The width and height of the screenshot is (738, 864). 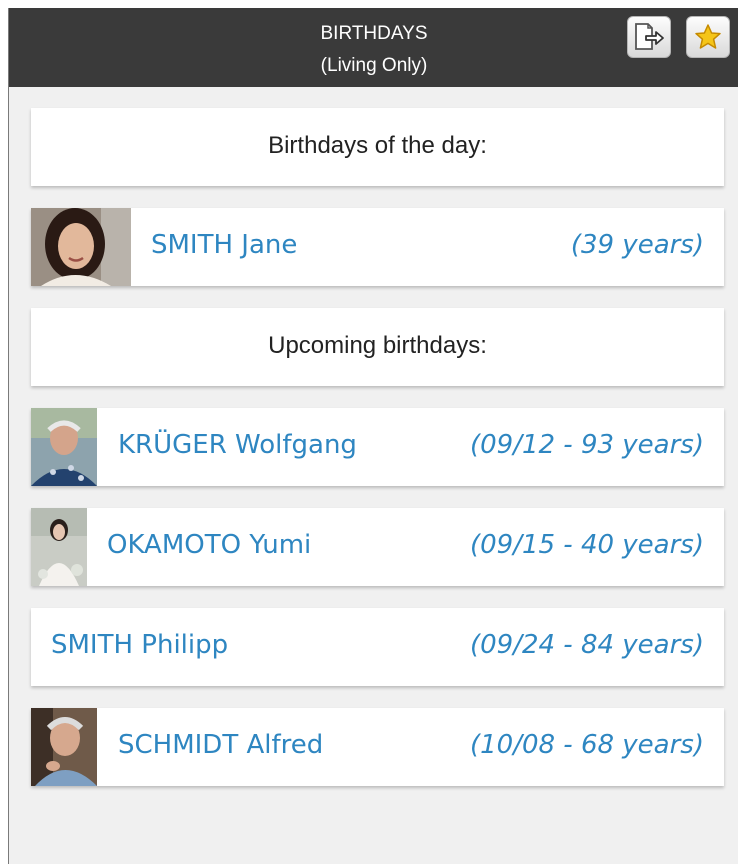 I want to click on person-name: SMITH Jane, so click(x=224, y=245).